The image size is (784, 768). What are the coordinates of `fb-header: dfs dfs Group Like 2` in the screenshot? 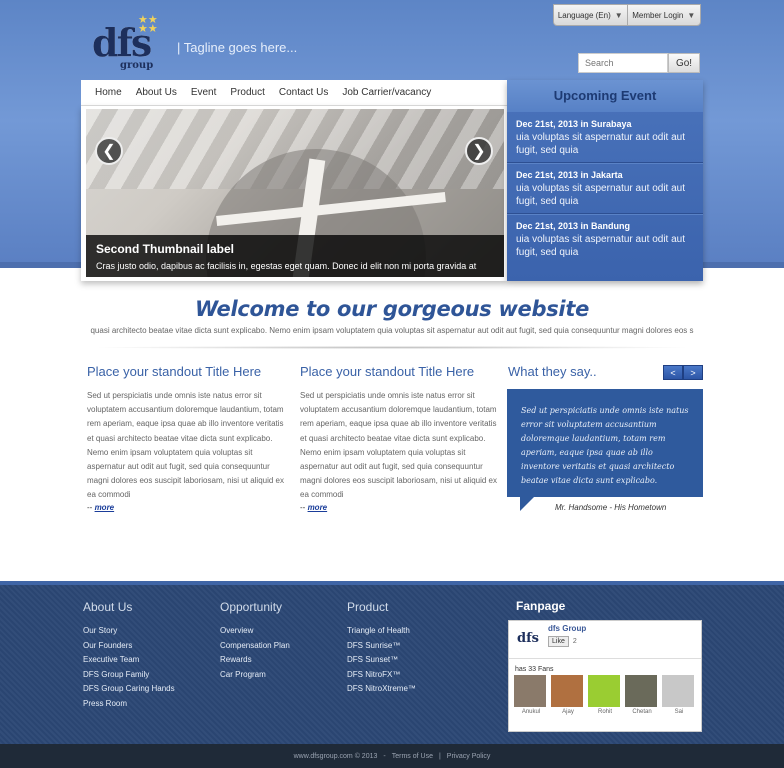 It's located at (605, 640).